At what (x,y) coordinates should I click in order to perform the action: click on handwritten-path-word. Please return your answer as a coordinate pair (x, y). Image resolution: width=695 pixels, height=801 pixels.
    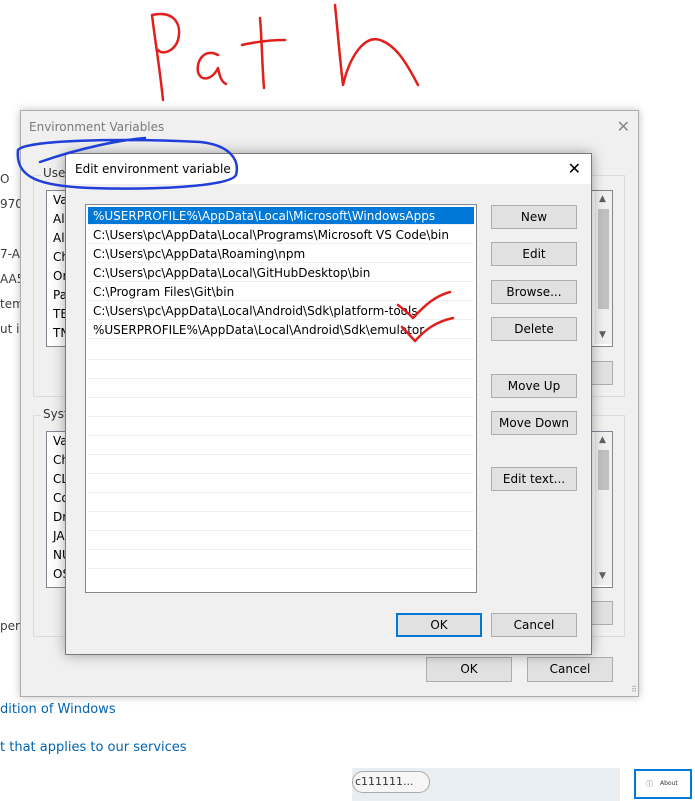
    Looking at the image, I should click on (285, 52).